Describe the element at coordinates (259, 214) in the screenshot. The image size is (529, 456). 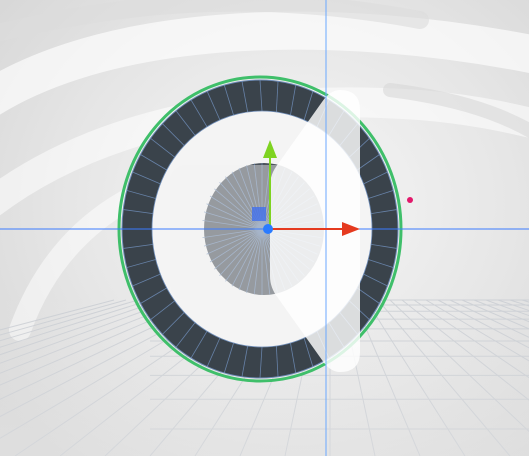
I see `gizmo-plane-handle-icon` at that location.